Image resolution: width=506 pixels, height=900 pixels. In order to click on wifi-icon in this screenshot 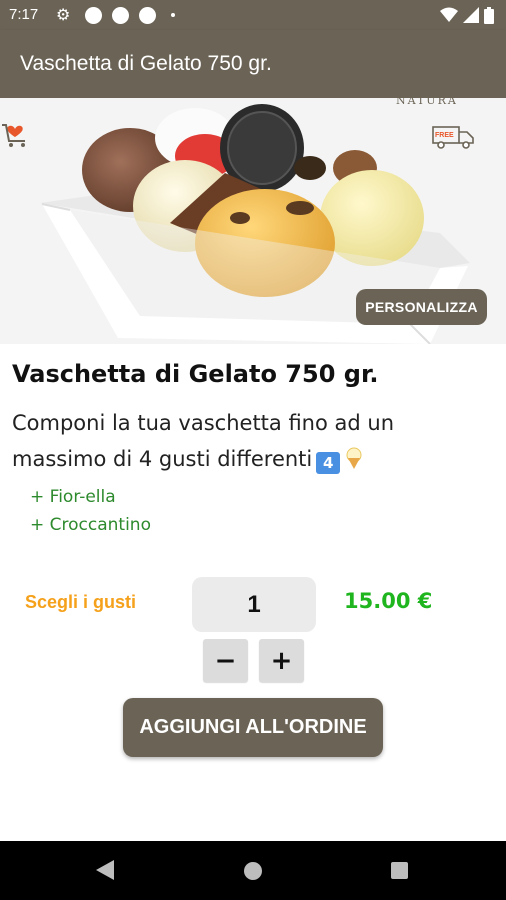, I will do `click(449, 14)`.